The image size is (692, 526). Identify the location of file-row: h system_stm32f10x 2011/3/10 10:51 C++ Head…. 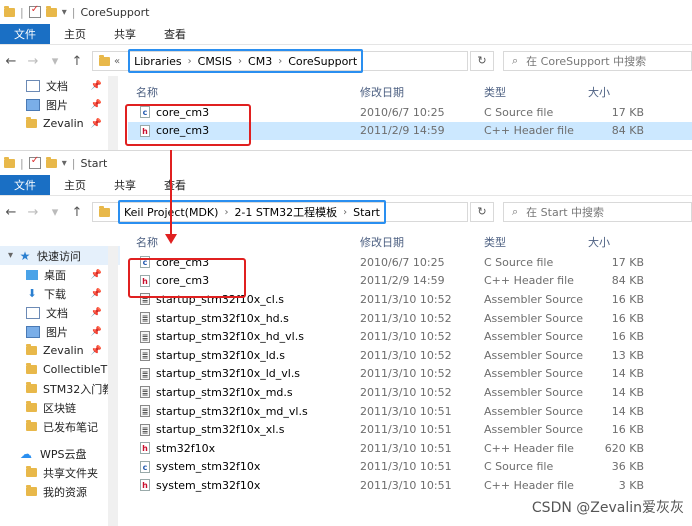
(410, 485).